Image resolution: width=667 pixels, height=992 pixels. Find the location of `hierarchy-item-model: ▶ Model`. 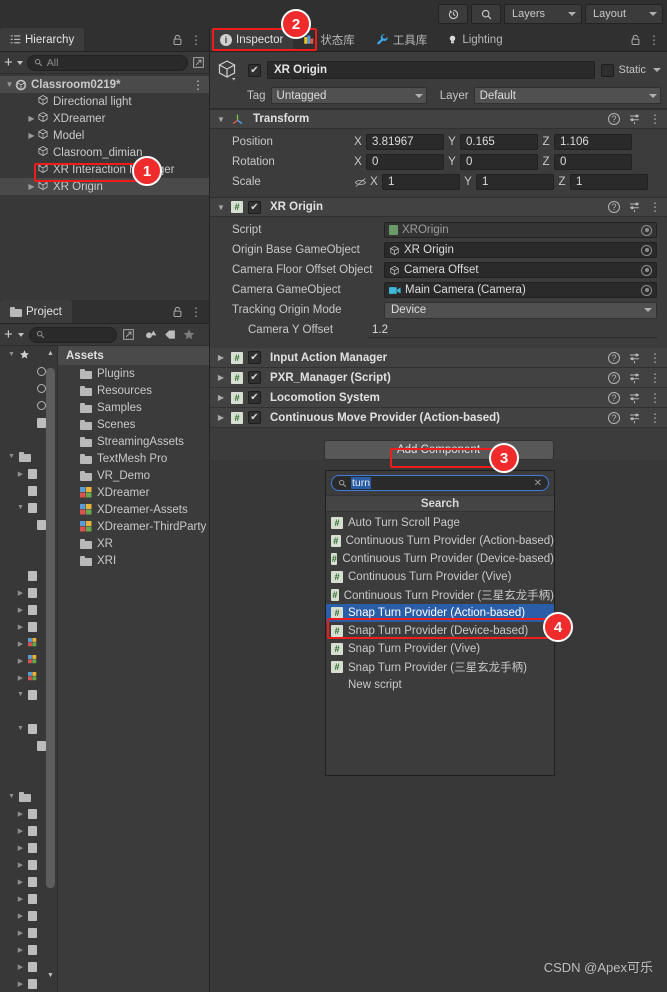

hierarchy-item-model: ▶ Model is located at coordinates (104, 135).